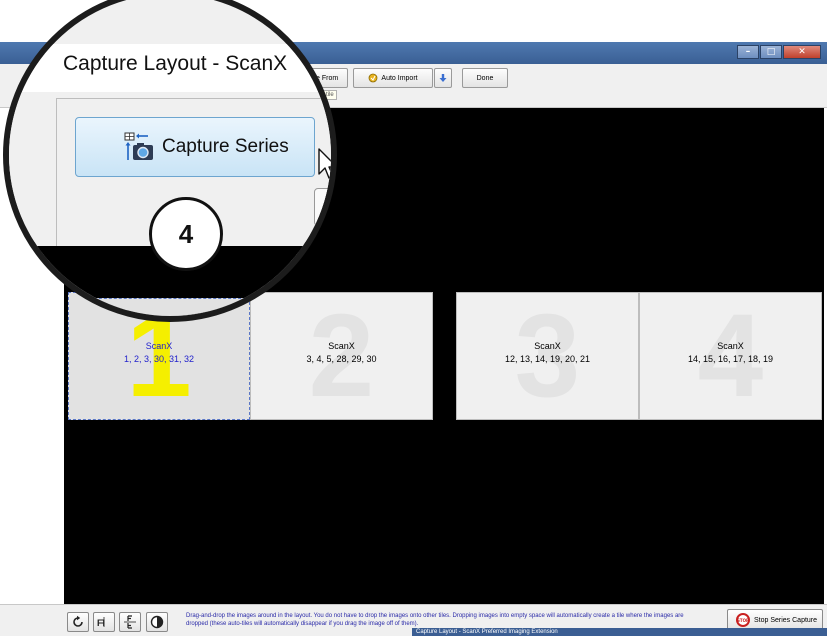 This screenshot has height=636, width=827. I want to click on flip-vertical-button, so click(130, 622).